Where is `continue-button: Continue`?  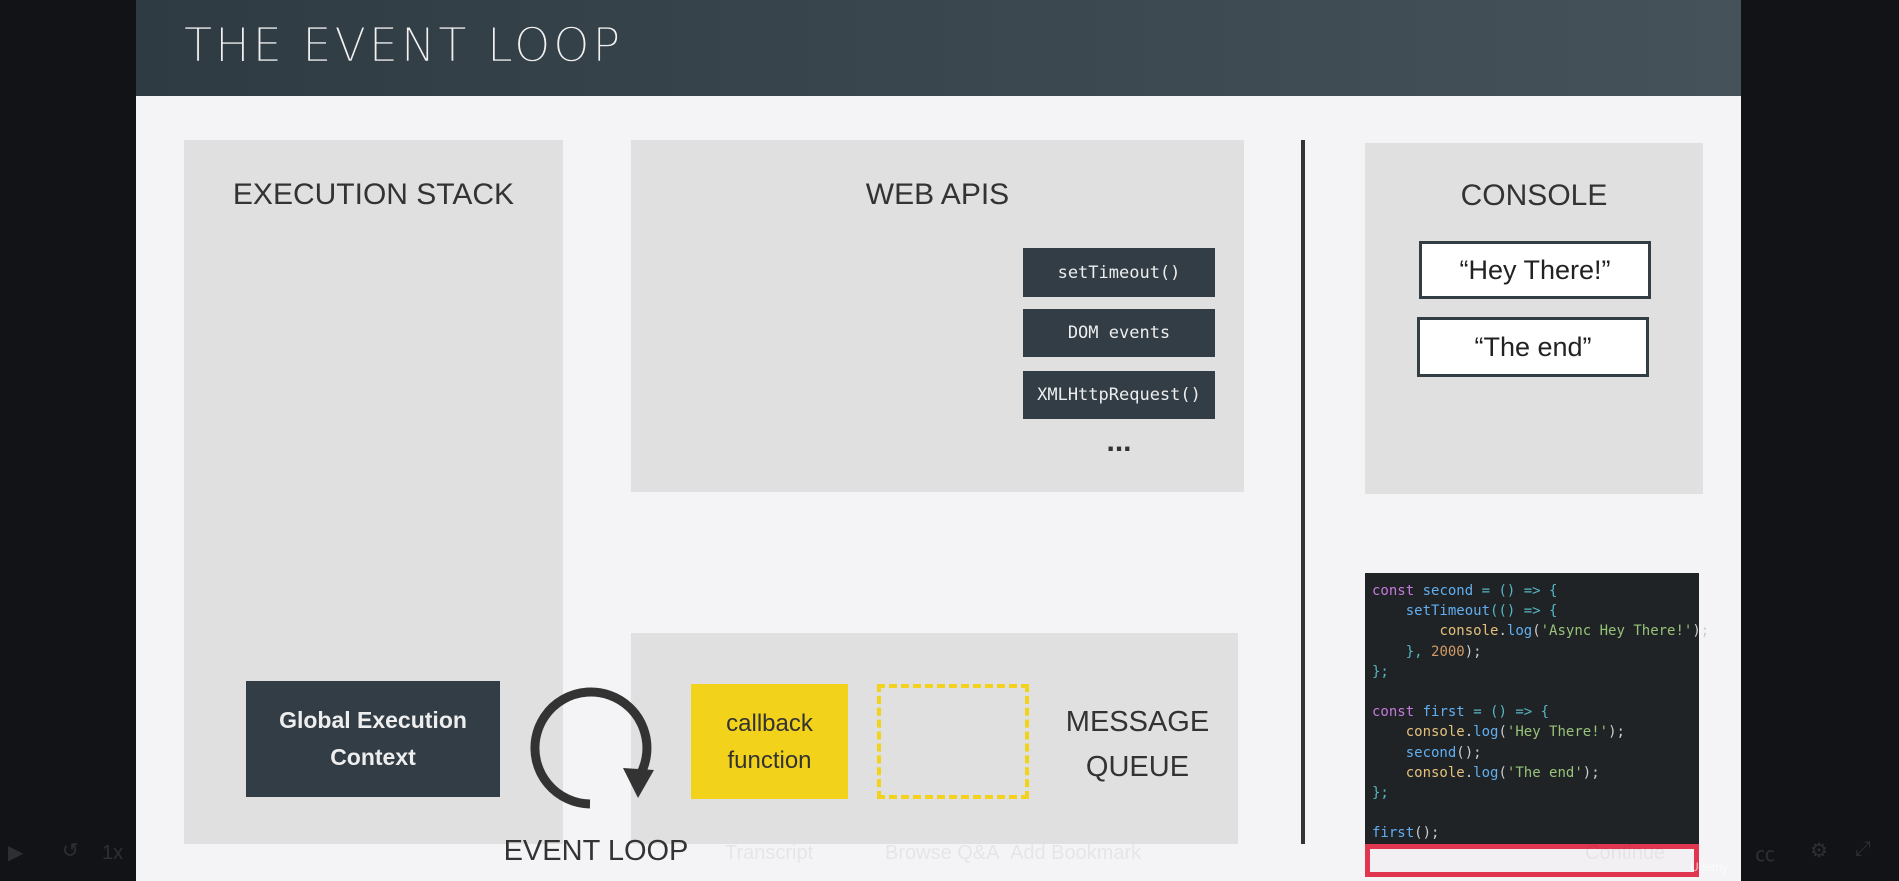
continue-button: Continue is located at coordinates (1625, 853).